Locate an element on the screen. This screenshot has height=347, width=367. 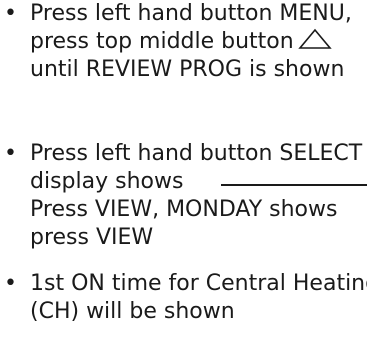
step-line: 1st ON time for Central Heating is located at coordinates (198, 283).